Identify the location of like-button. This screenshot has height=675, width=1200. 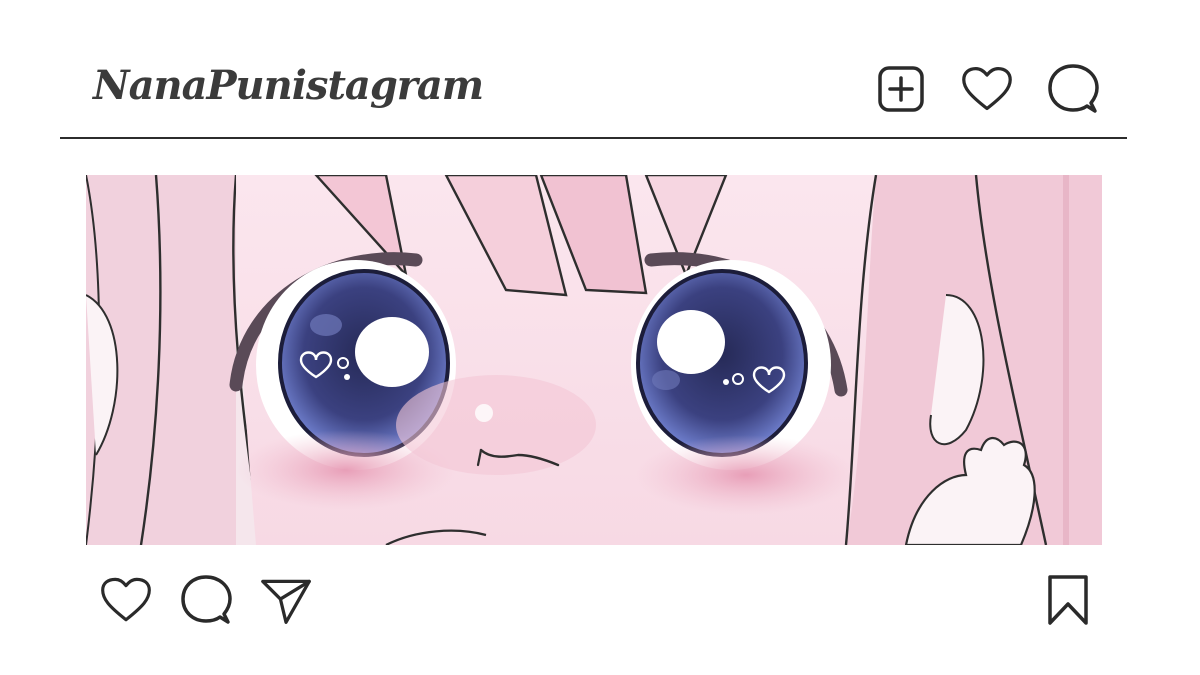
(126, 600).